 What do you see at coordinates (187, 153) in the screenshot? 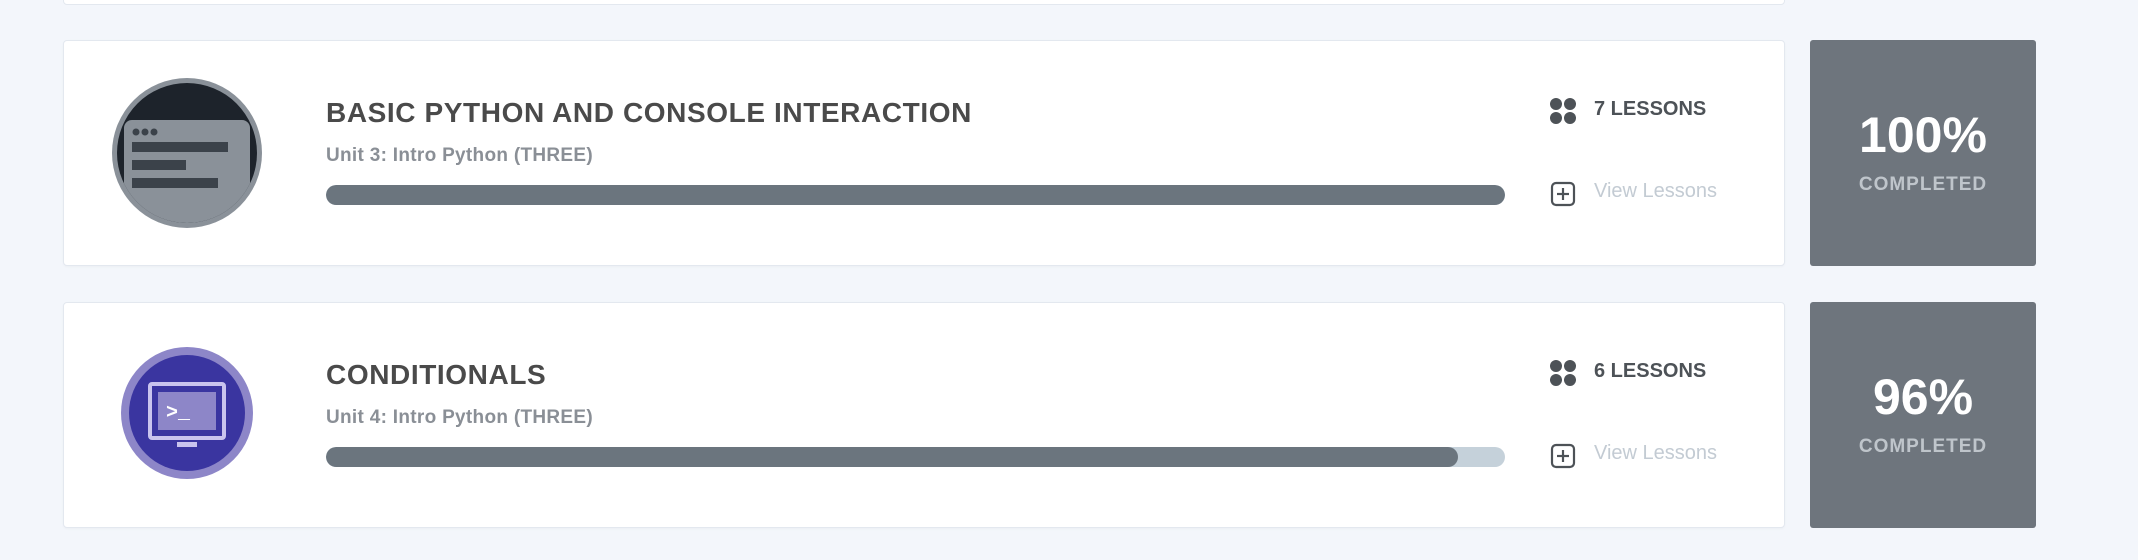
I see `browser-window-icon` at bounding box center [187, 153].